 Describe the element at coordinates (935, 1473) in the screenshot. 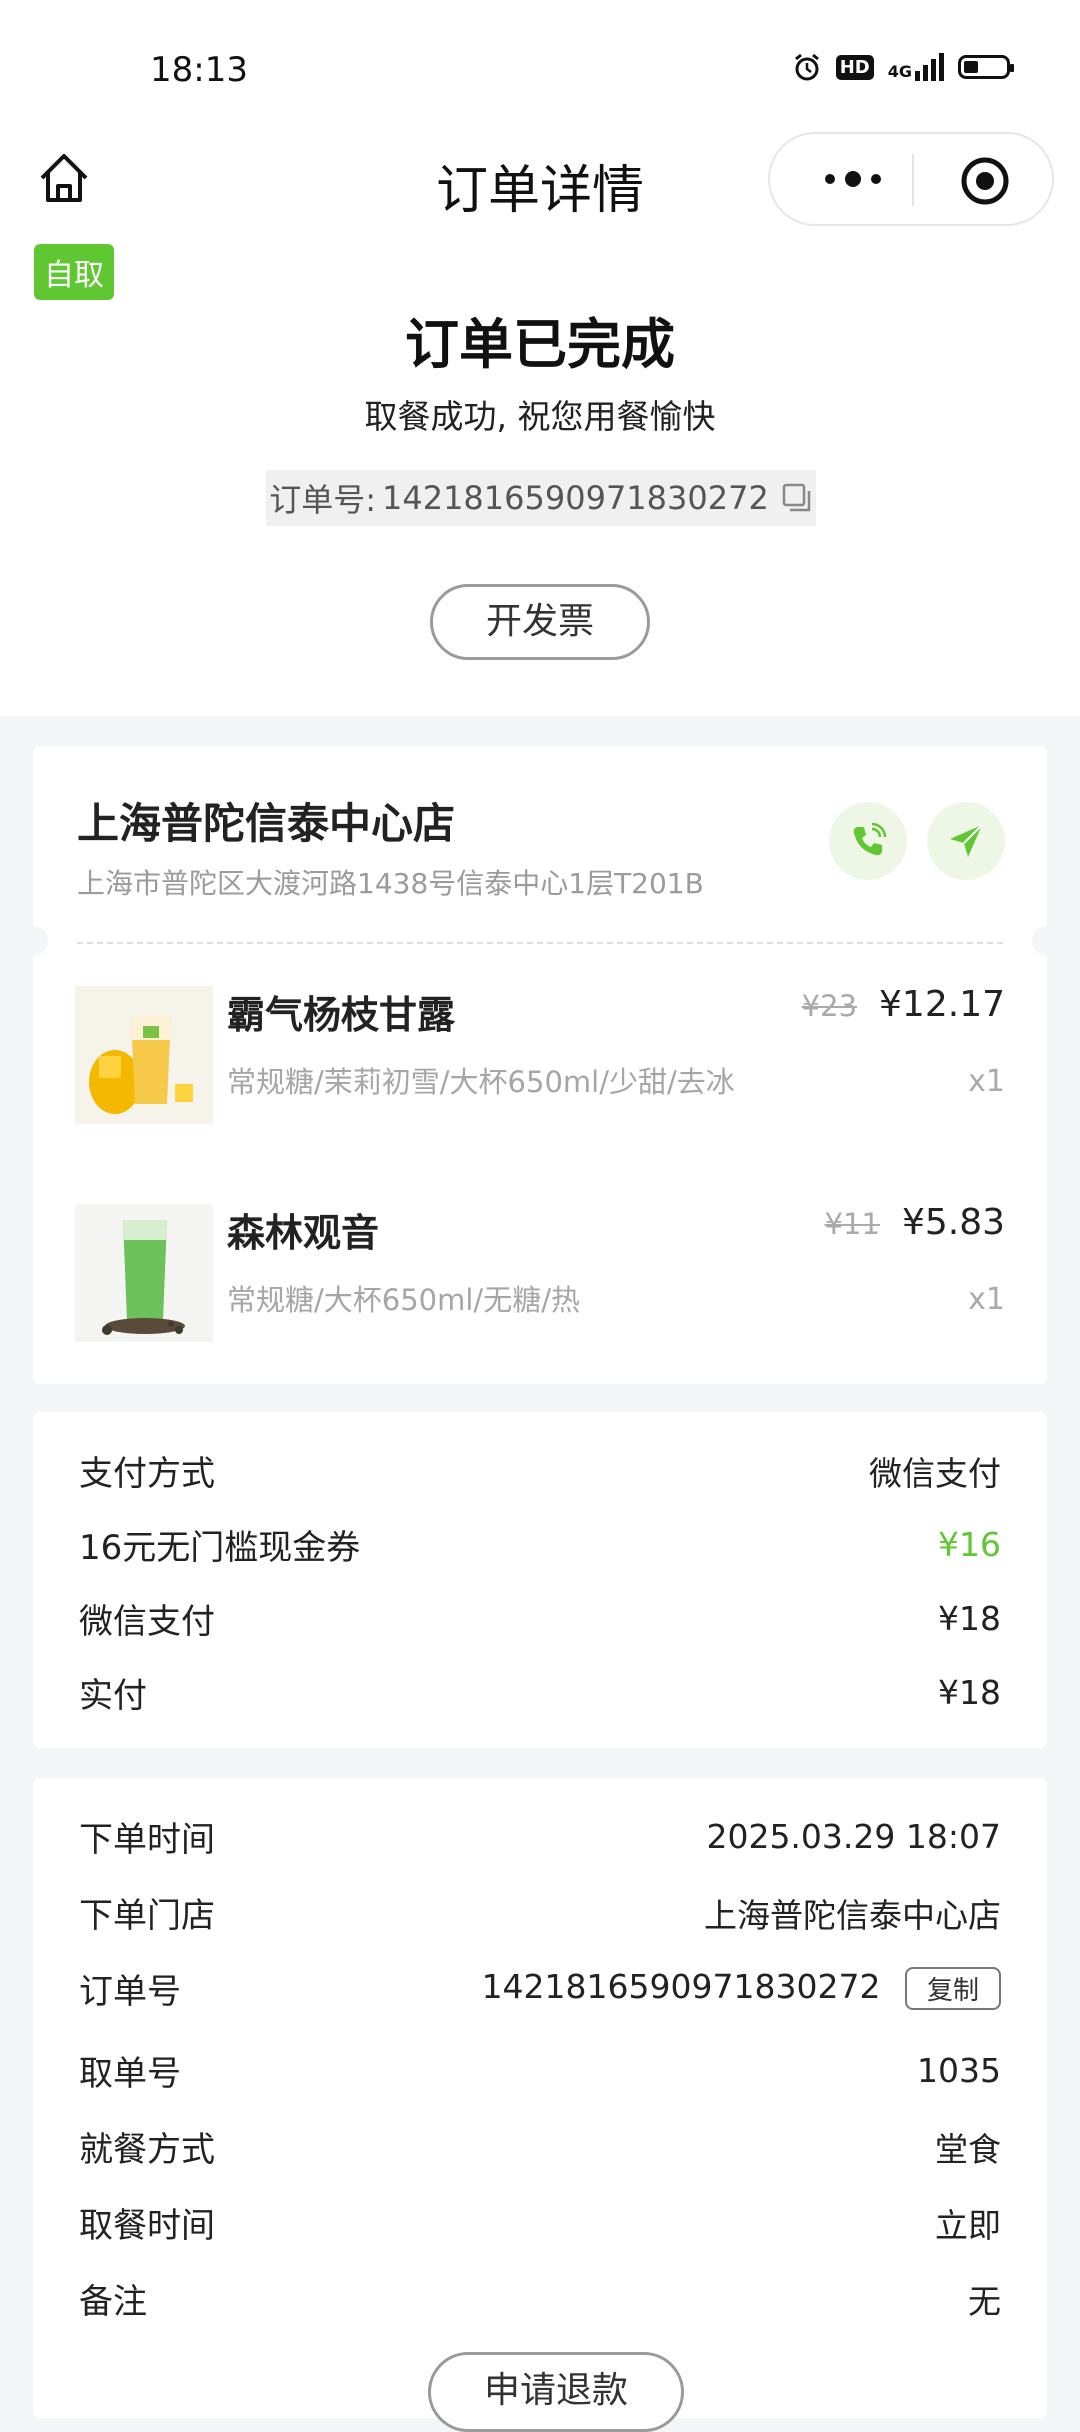

I see `row-value: 微信支付` at that location.